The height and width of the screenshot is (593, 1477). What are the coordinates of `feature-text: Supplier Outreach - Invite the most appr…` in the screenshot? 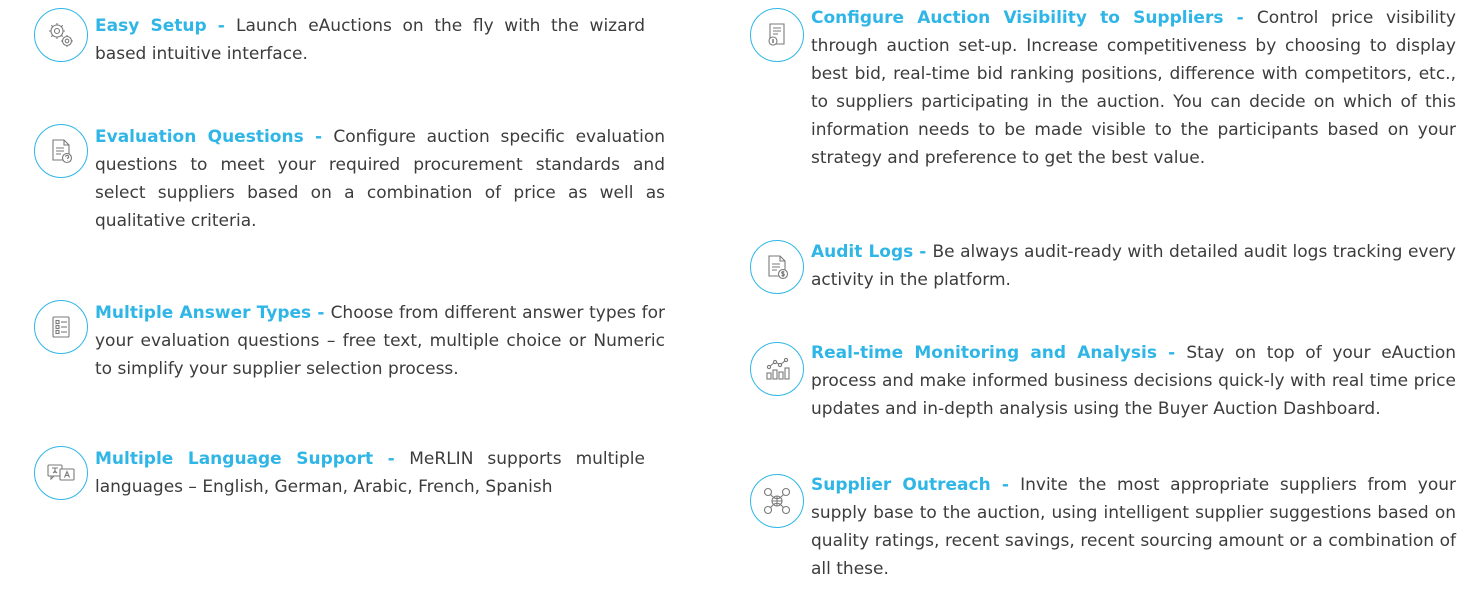 It's located at (1133, 527).